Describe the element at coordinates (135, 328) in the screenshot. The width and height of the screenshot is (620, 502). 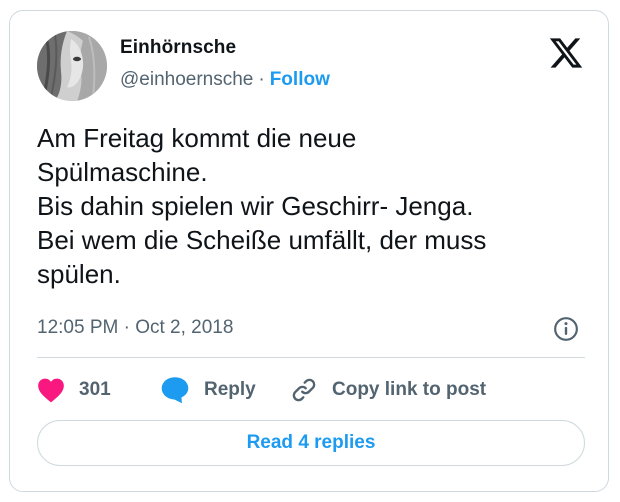
I see `tweet-timestamp: 12:05 PM · Oct 2, 2018` at that location.